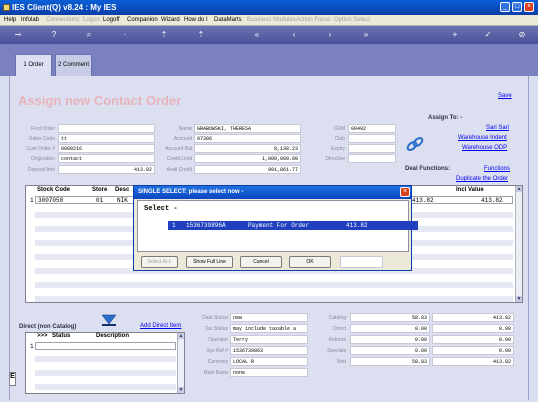 The width and height of the screenshot is (538, 402). What do you see at coordinates (106, 128) in the screenshot?
I see `first-order-field` at bounding box center [106, 128].